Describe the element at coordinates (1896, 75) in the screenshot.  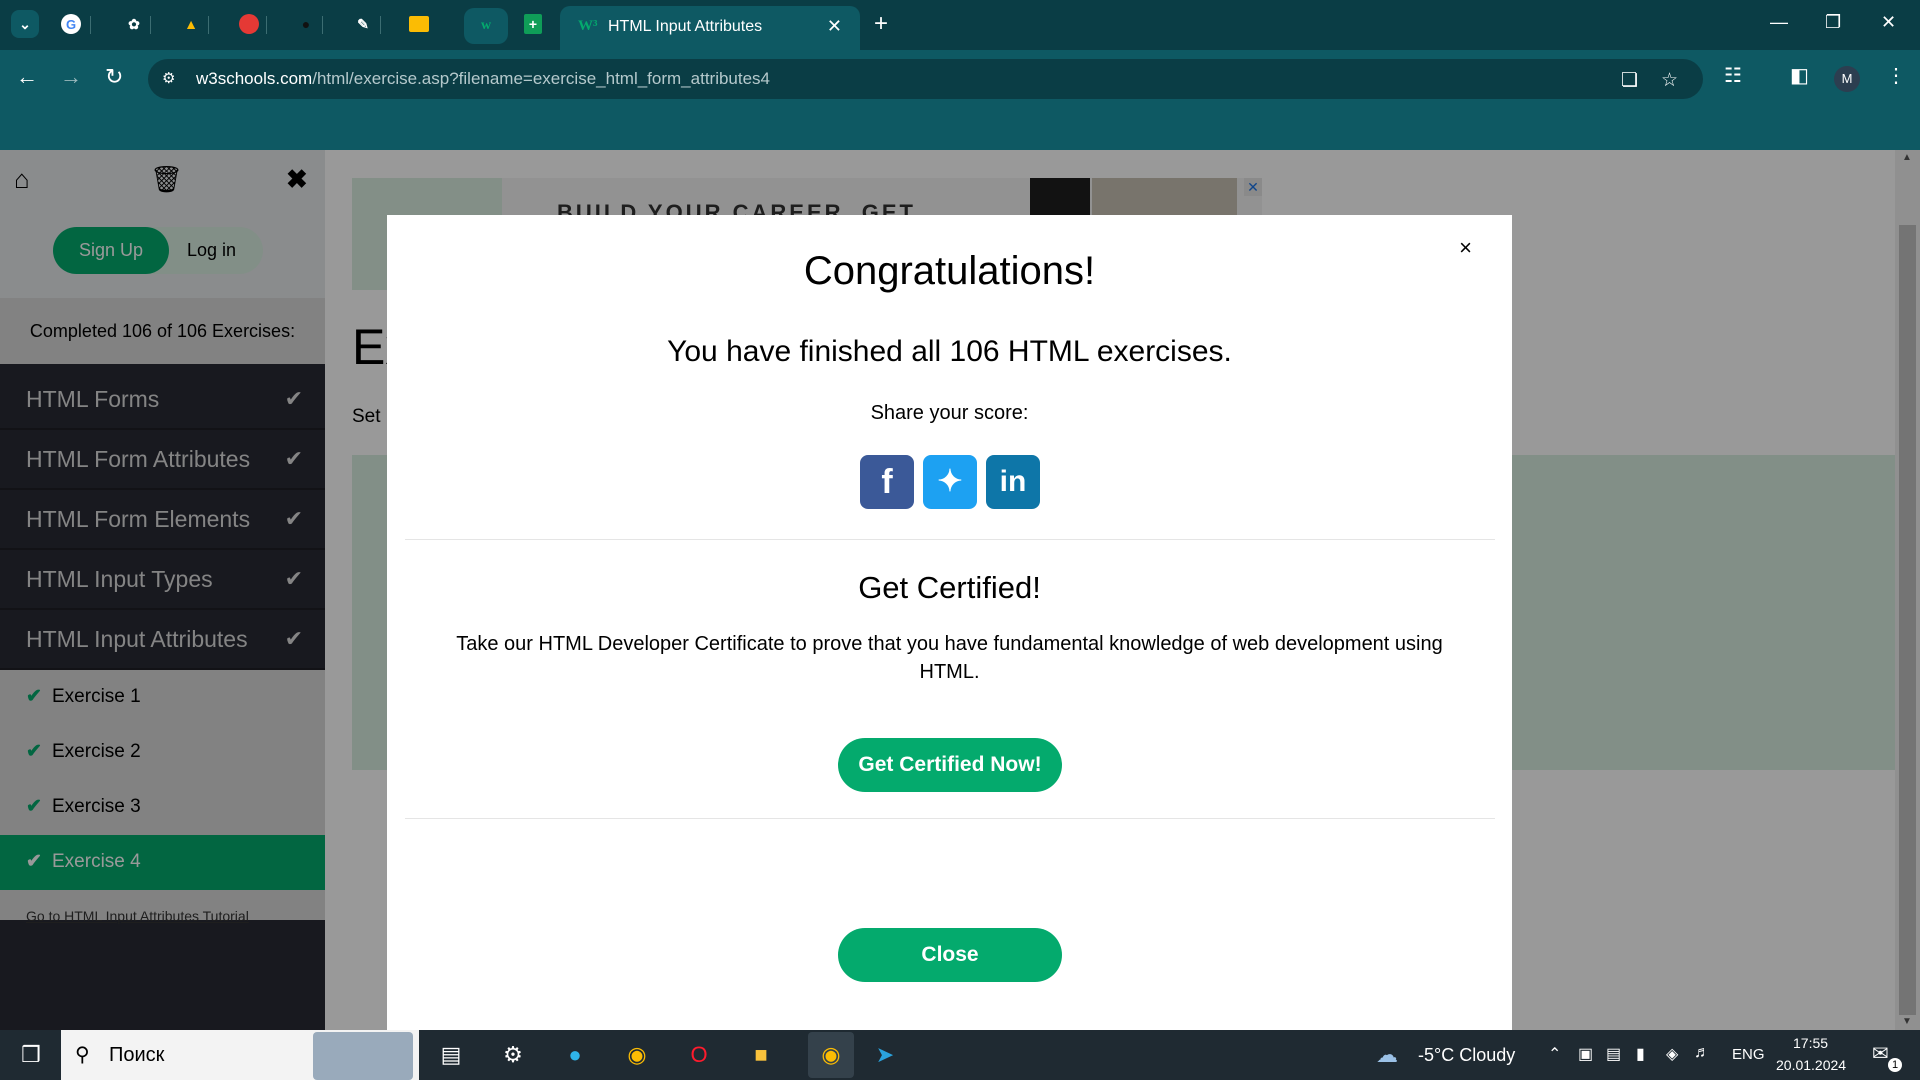
I see `menu-kebab-icon: ⋮` at that location.